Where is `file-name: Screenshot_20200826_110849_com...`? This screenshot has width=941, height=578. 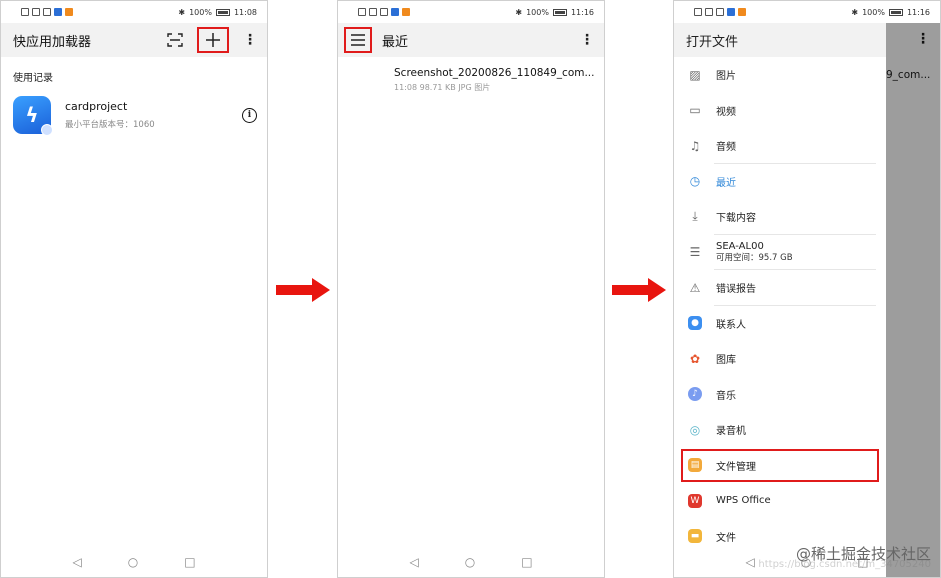 file-name: Screenshot_20200826_110849_com... is located at coordinates (494, 73).